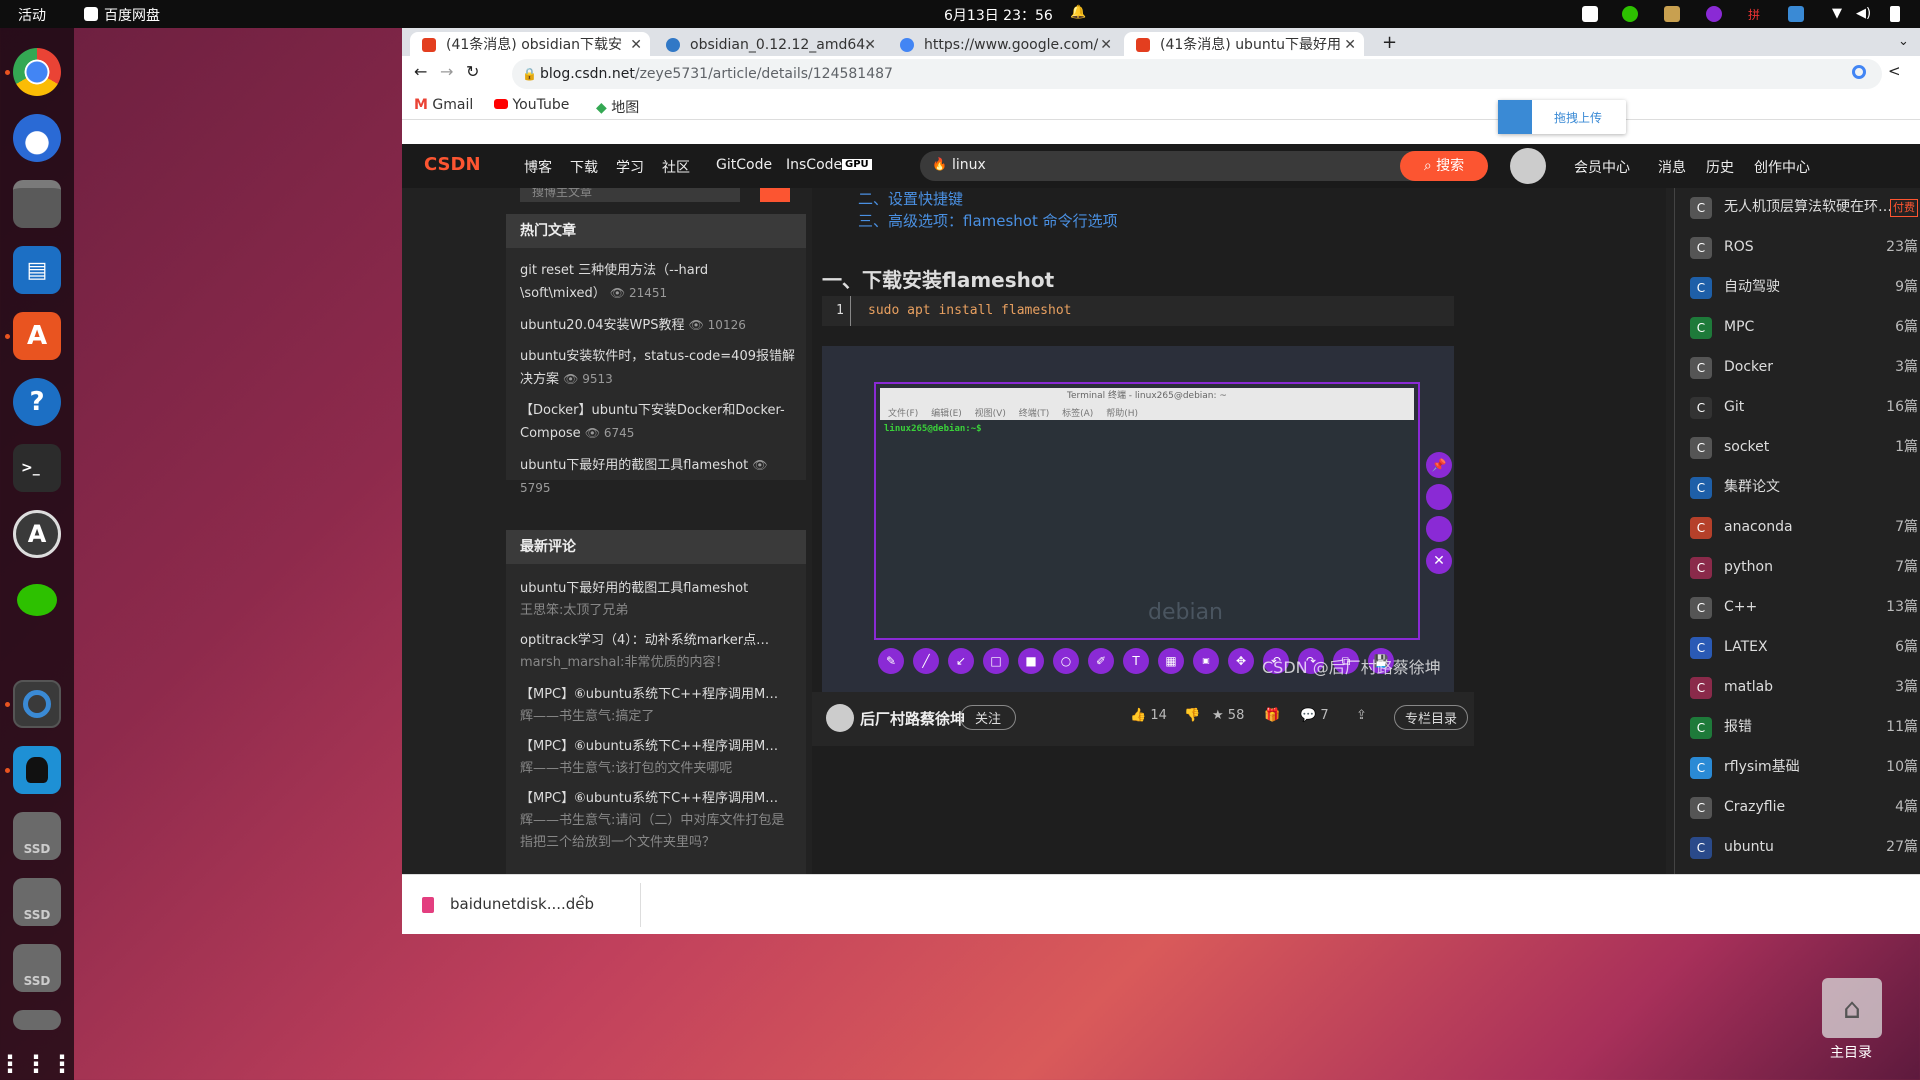 This screenshot has height=1080, width=1920. I want to click on share-icon: ⇪, so click(1361, 715).